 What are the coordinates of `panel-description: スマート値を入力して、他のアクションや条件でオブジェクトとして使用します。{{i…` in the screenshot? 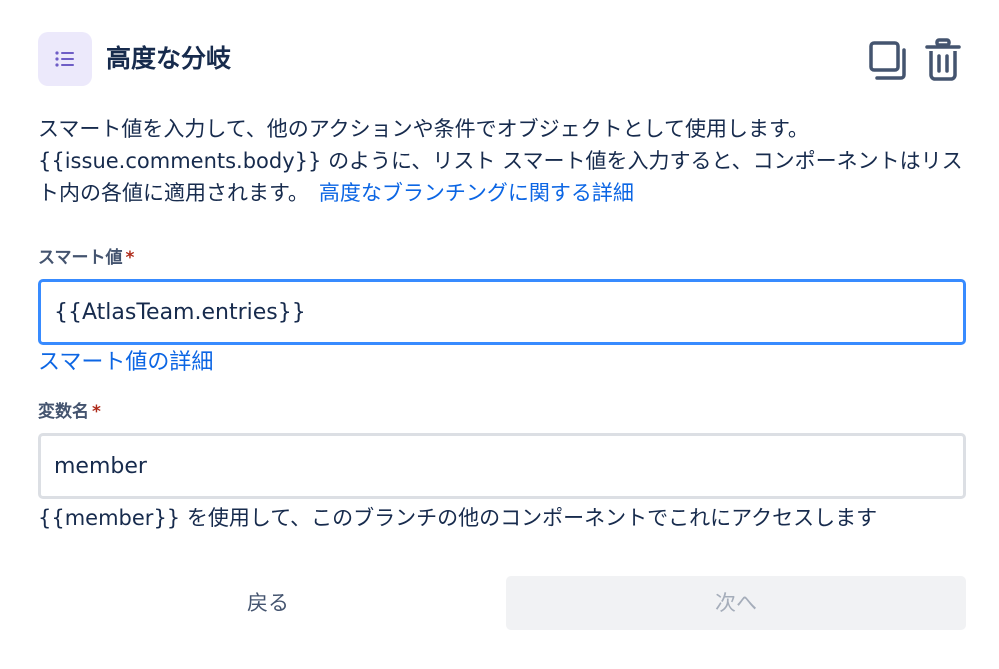 It's located at (500, 161).